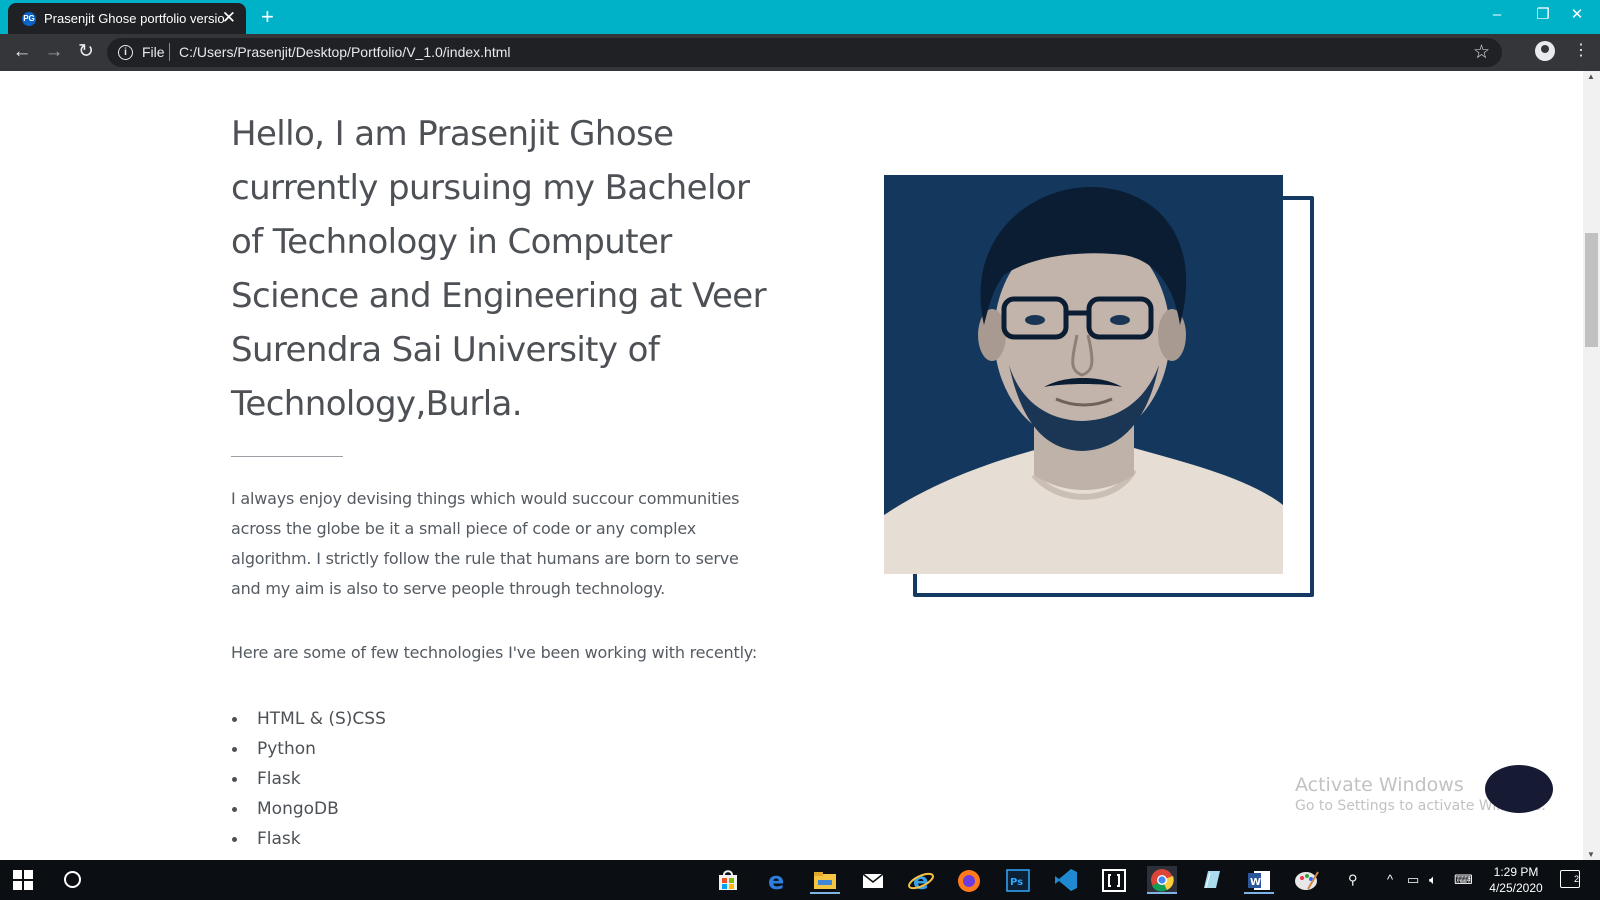 This screenshot has height=900, width=1600. What do you see at coordinates (1114, 880) in the screenshot?
I see `brackets-icon` at bounding box center [1114, 880].